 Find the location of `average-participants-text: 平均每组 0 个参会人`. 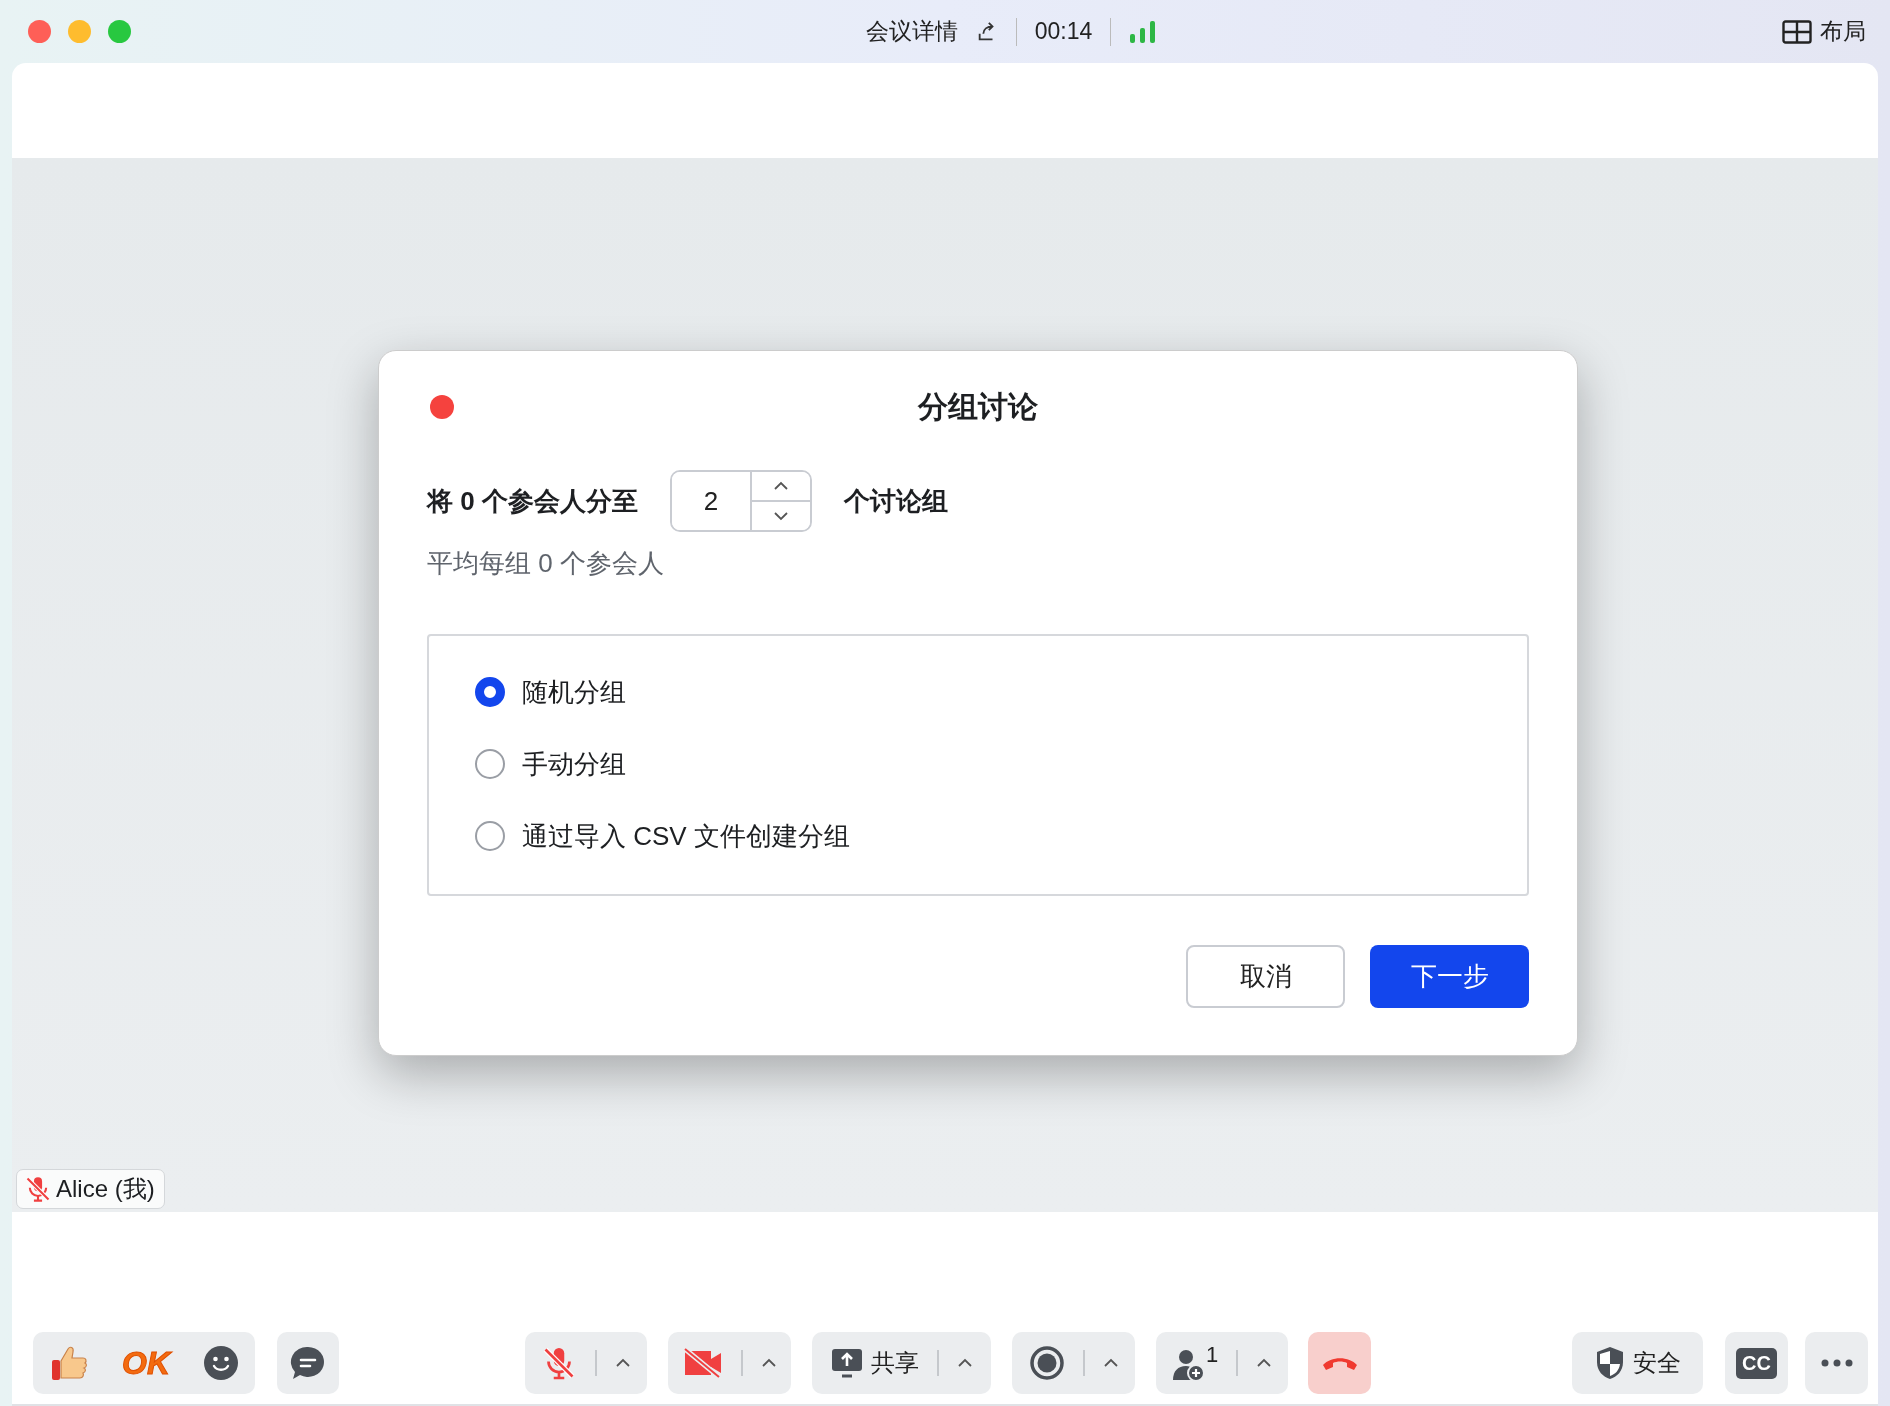

average-participants-text: 平均每组 0 个参会人 is located at coordinates (546, 563).